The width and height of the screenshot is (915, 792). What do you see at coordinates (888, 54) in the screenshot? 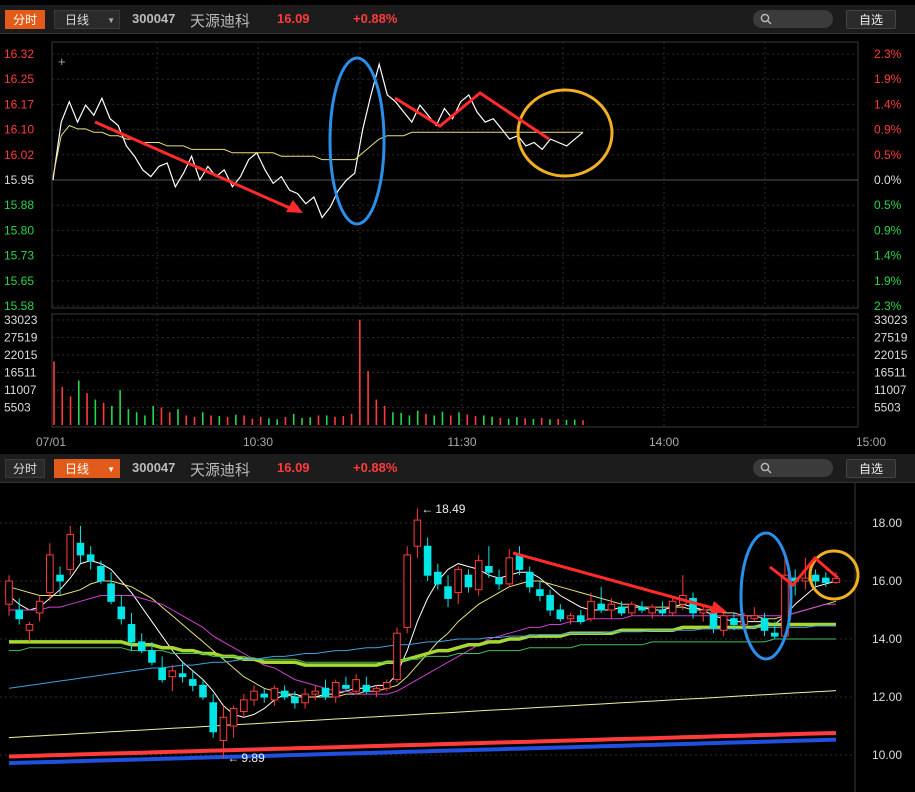
I see `percent-tick-label: 2.3%` at bounding box center [888, 54].